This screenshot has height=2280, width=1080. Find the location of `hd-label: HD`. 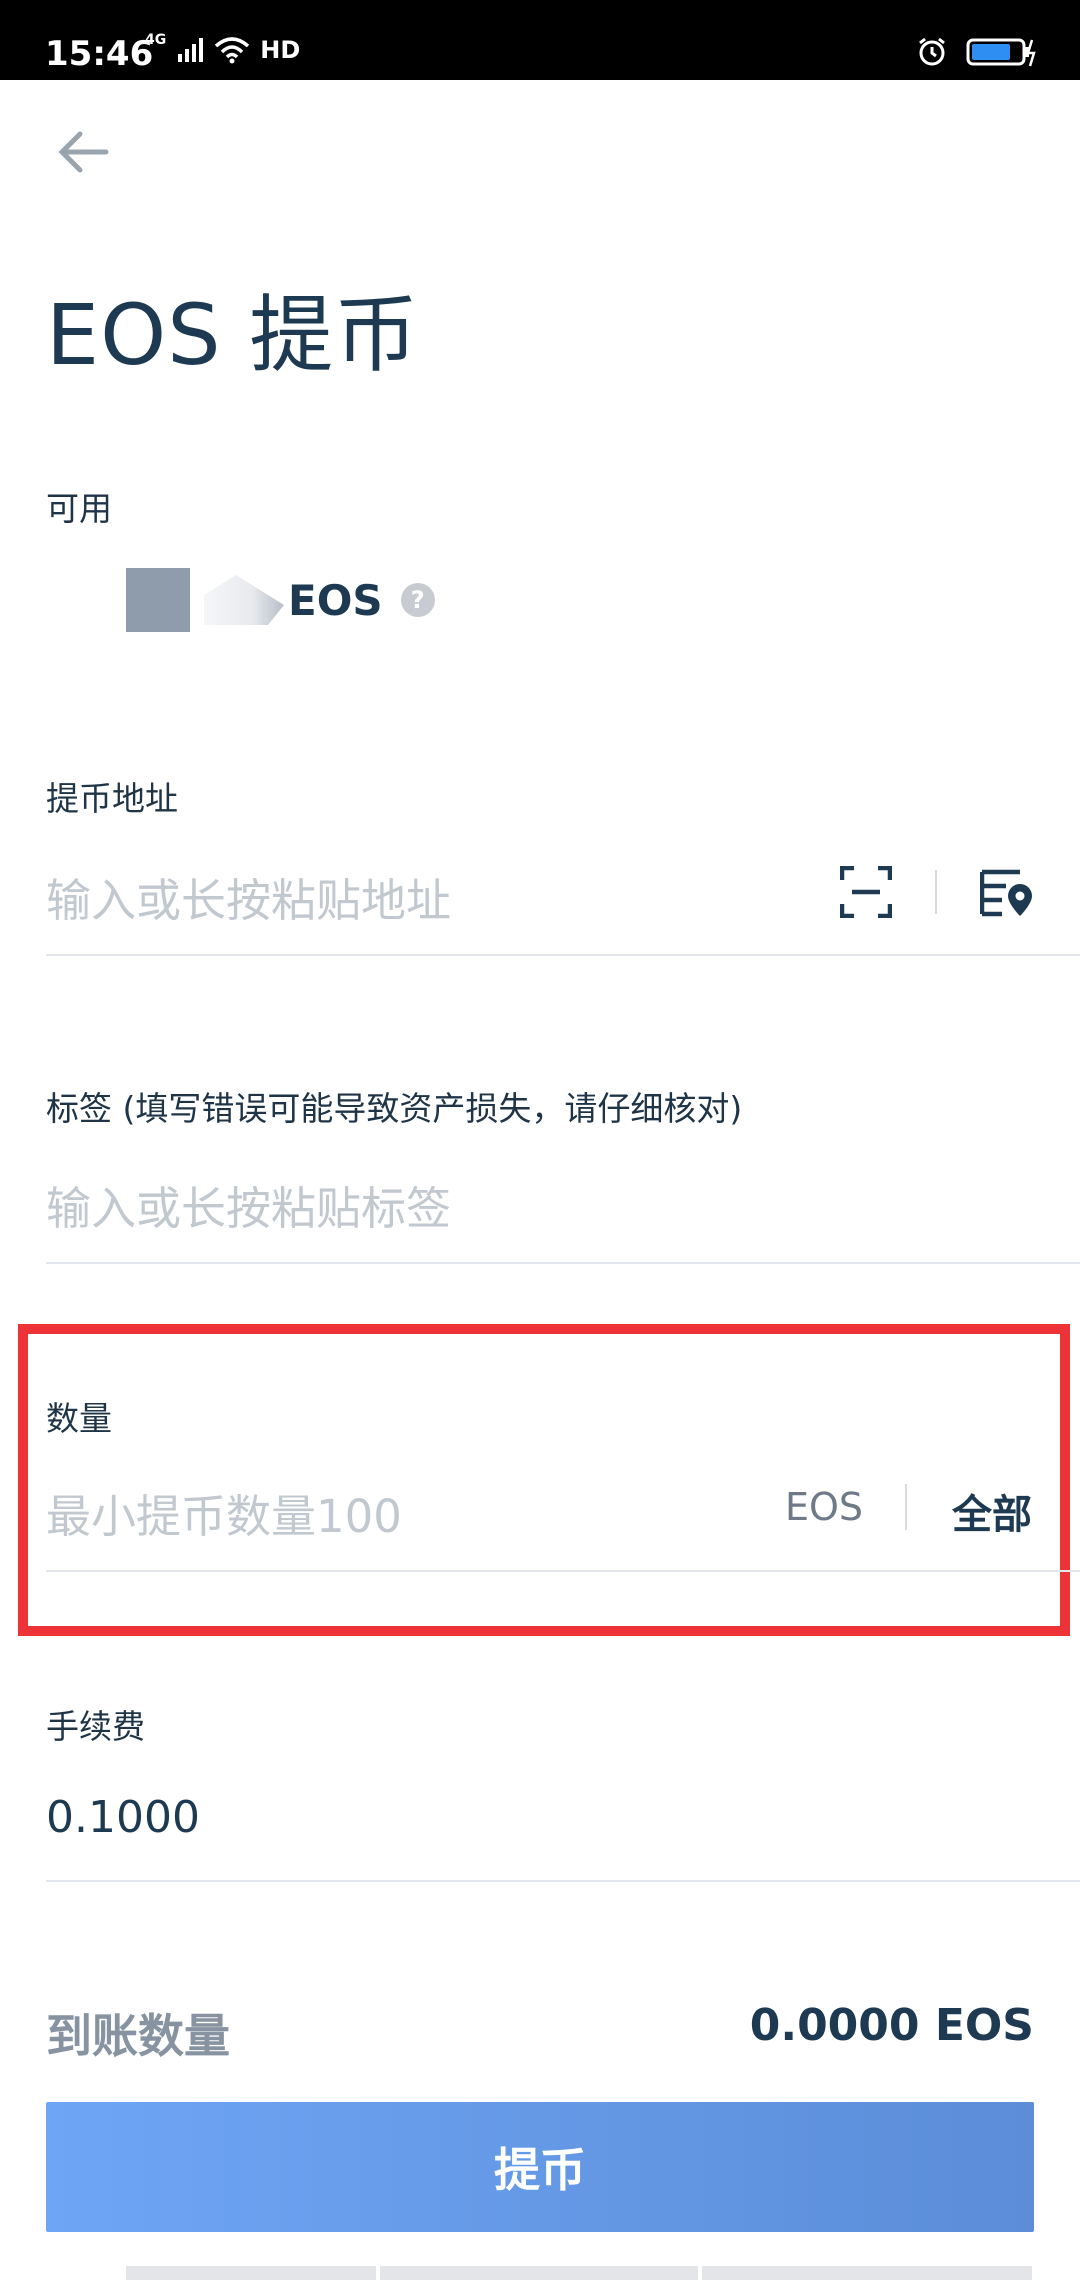

hd-label: HD is located at coordinates (280, 50).